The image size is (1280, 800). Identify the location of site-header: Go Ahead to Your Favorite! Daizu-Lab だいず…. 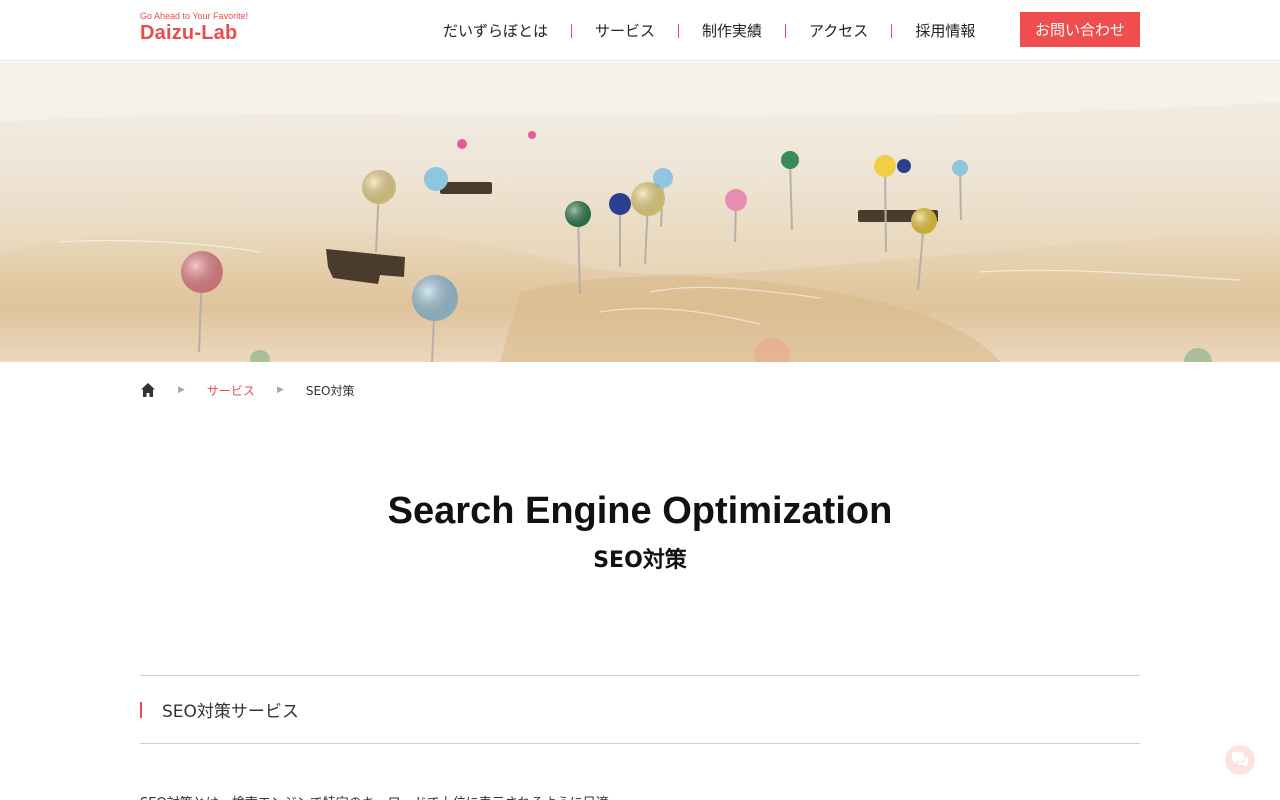
(640, 30).